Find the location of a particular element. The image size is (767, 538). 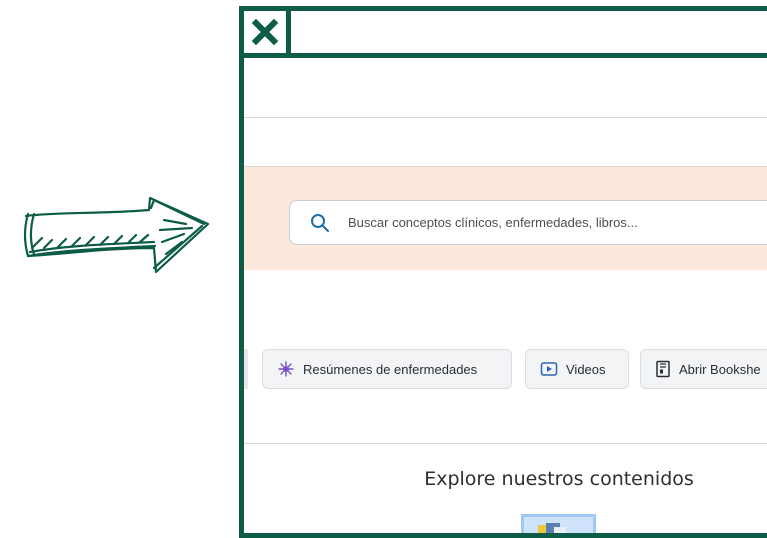

quick-link-partial is located at coordinates (246, 369).